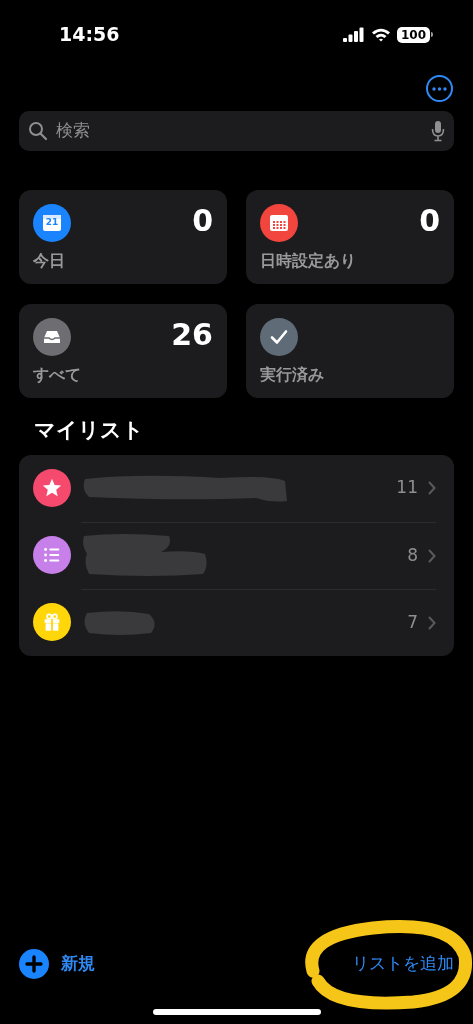 The width and height of the screenshot is (473, 1024). What do you see at coordinates (438, 131) in the screenshot?
I see `microphone-icon` at bounding box center [438, 131].